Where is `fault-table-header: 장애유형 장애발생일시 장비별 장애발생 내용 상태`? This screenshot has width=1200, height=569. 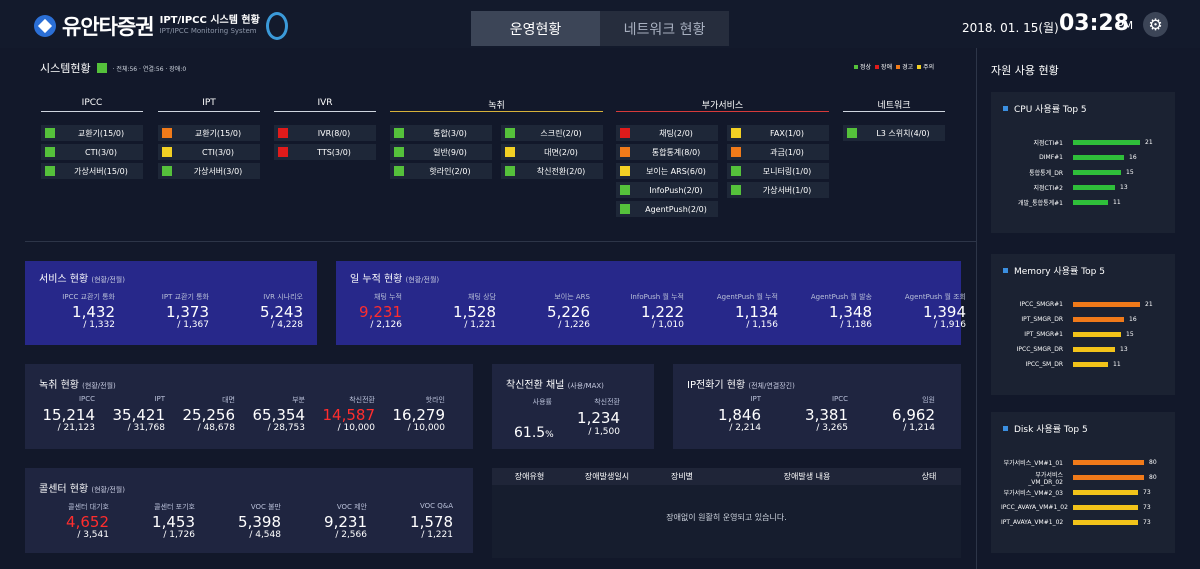
fault-table-header: 장애유형 장애발생일시 장비별 장애발생 내용 상태 is located at coordinates (726, 476).